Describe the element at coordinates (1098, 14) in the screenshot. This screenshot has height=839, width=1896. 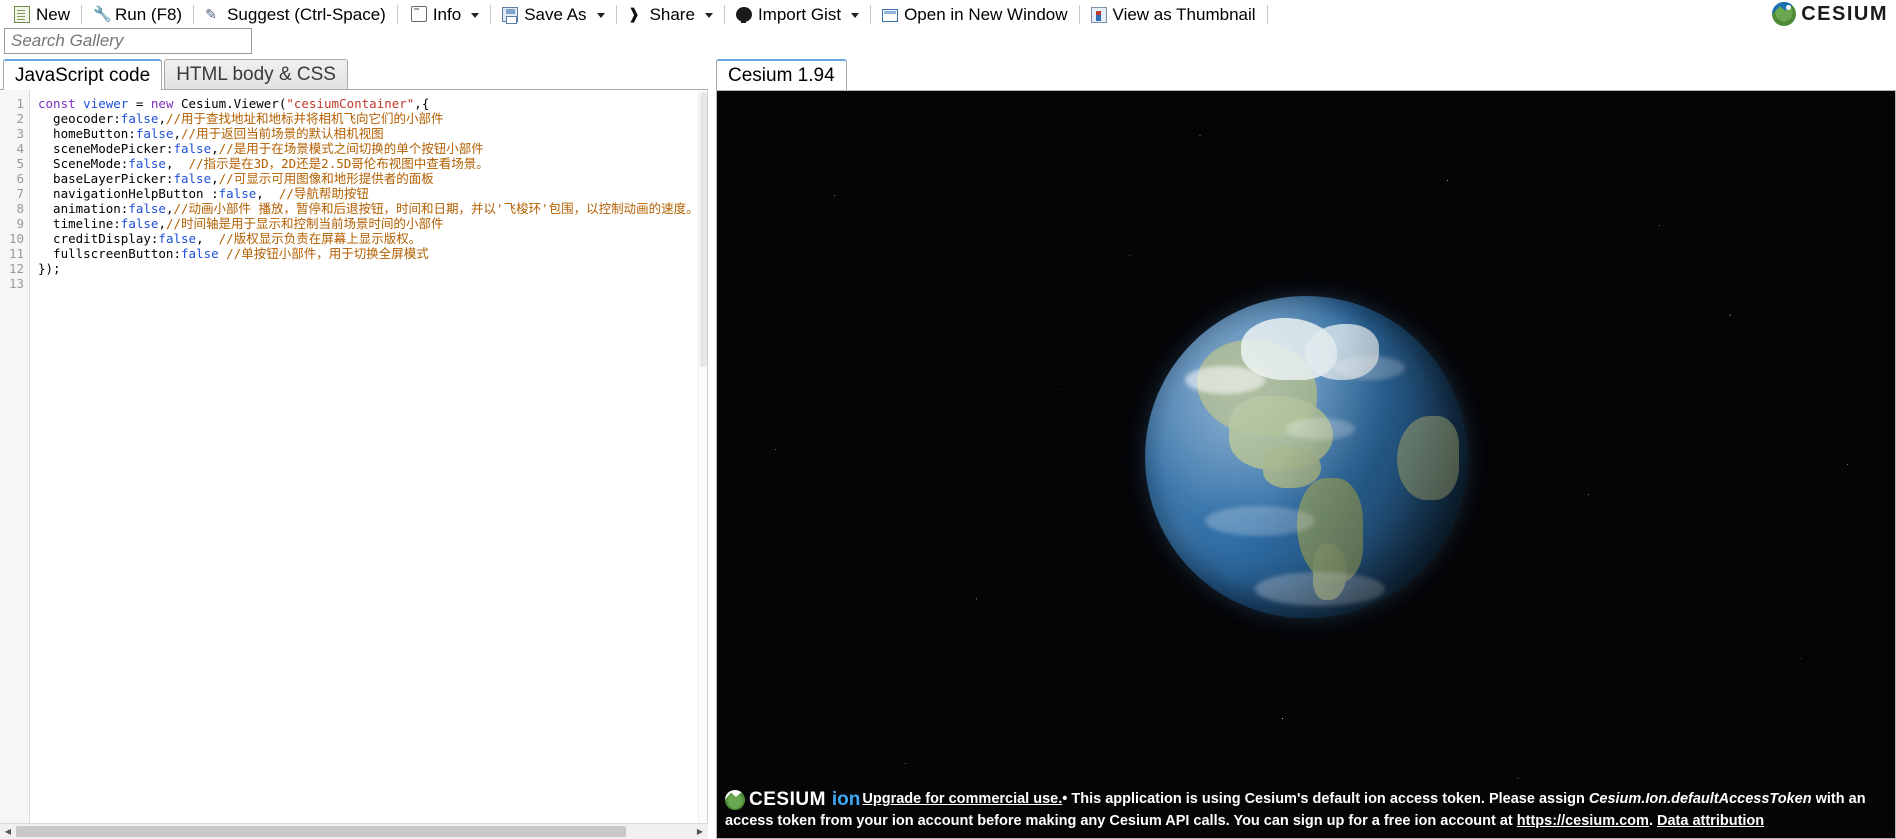
I see `thumbnail-icon` at that location.